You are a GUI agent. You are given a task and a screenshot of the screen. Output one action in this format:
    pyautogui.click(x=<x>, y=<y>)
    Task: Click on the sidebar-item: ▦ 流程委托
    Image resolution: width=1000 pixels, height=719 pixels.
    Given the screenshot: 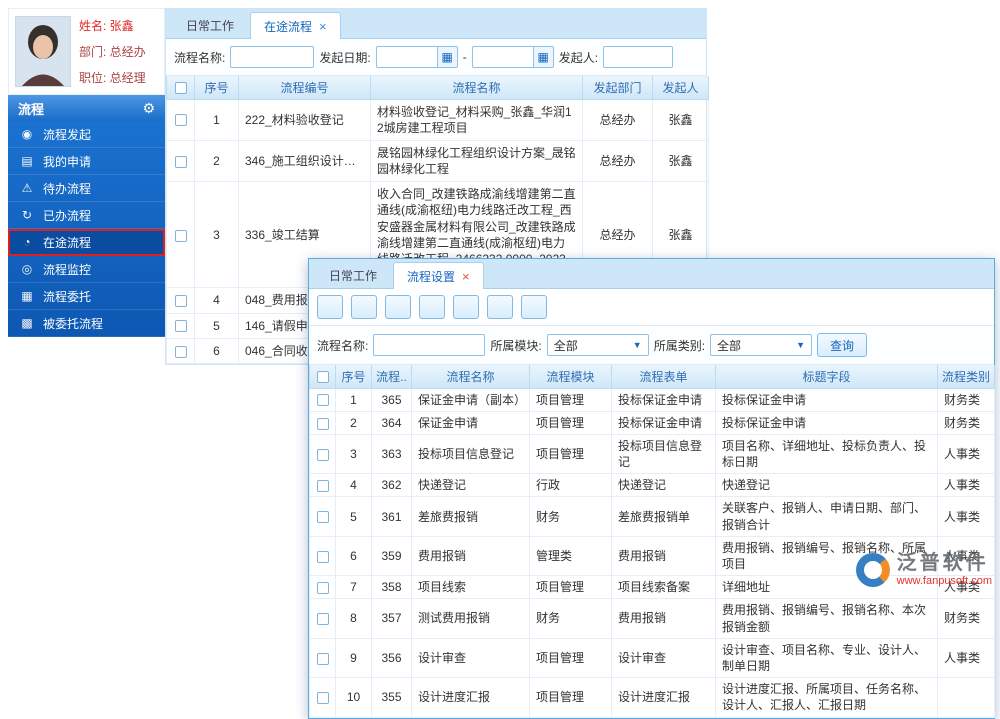 What is the action you would take?
    pyautogui.click(x=86, y=296)
    